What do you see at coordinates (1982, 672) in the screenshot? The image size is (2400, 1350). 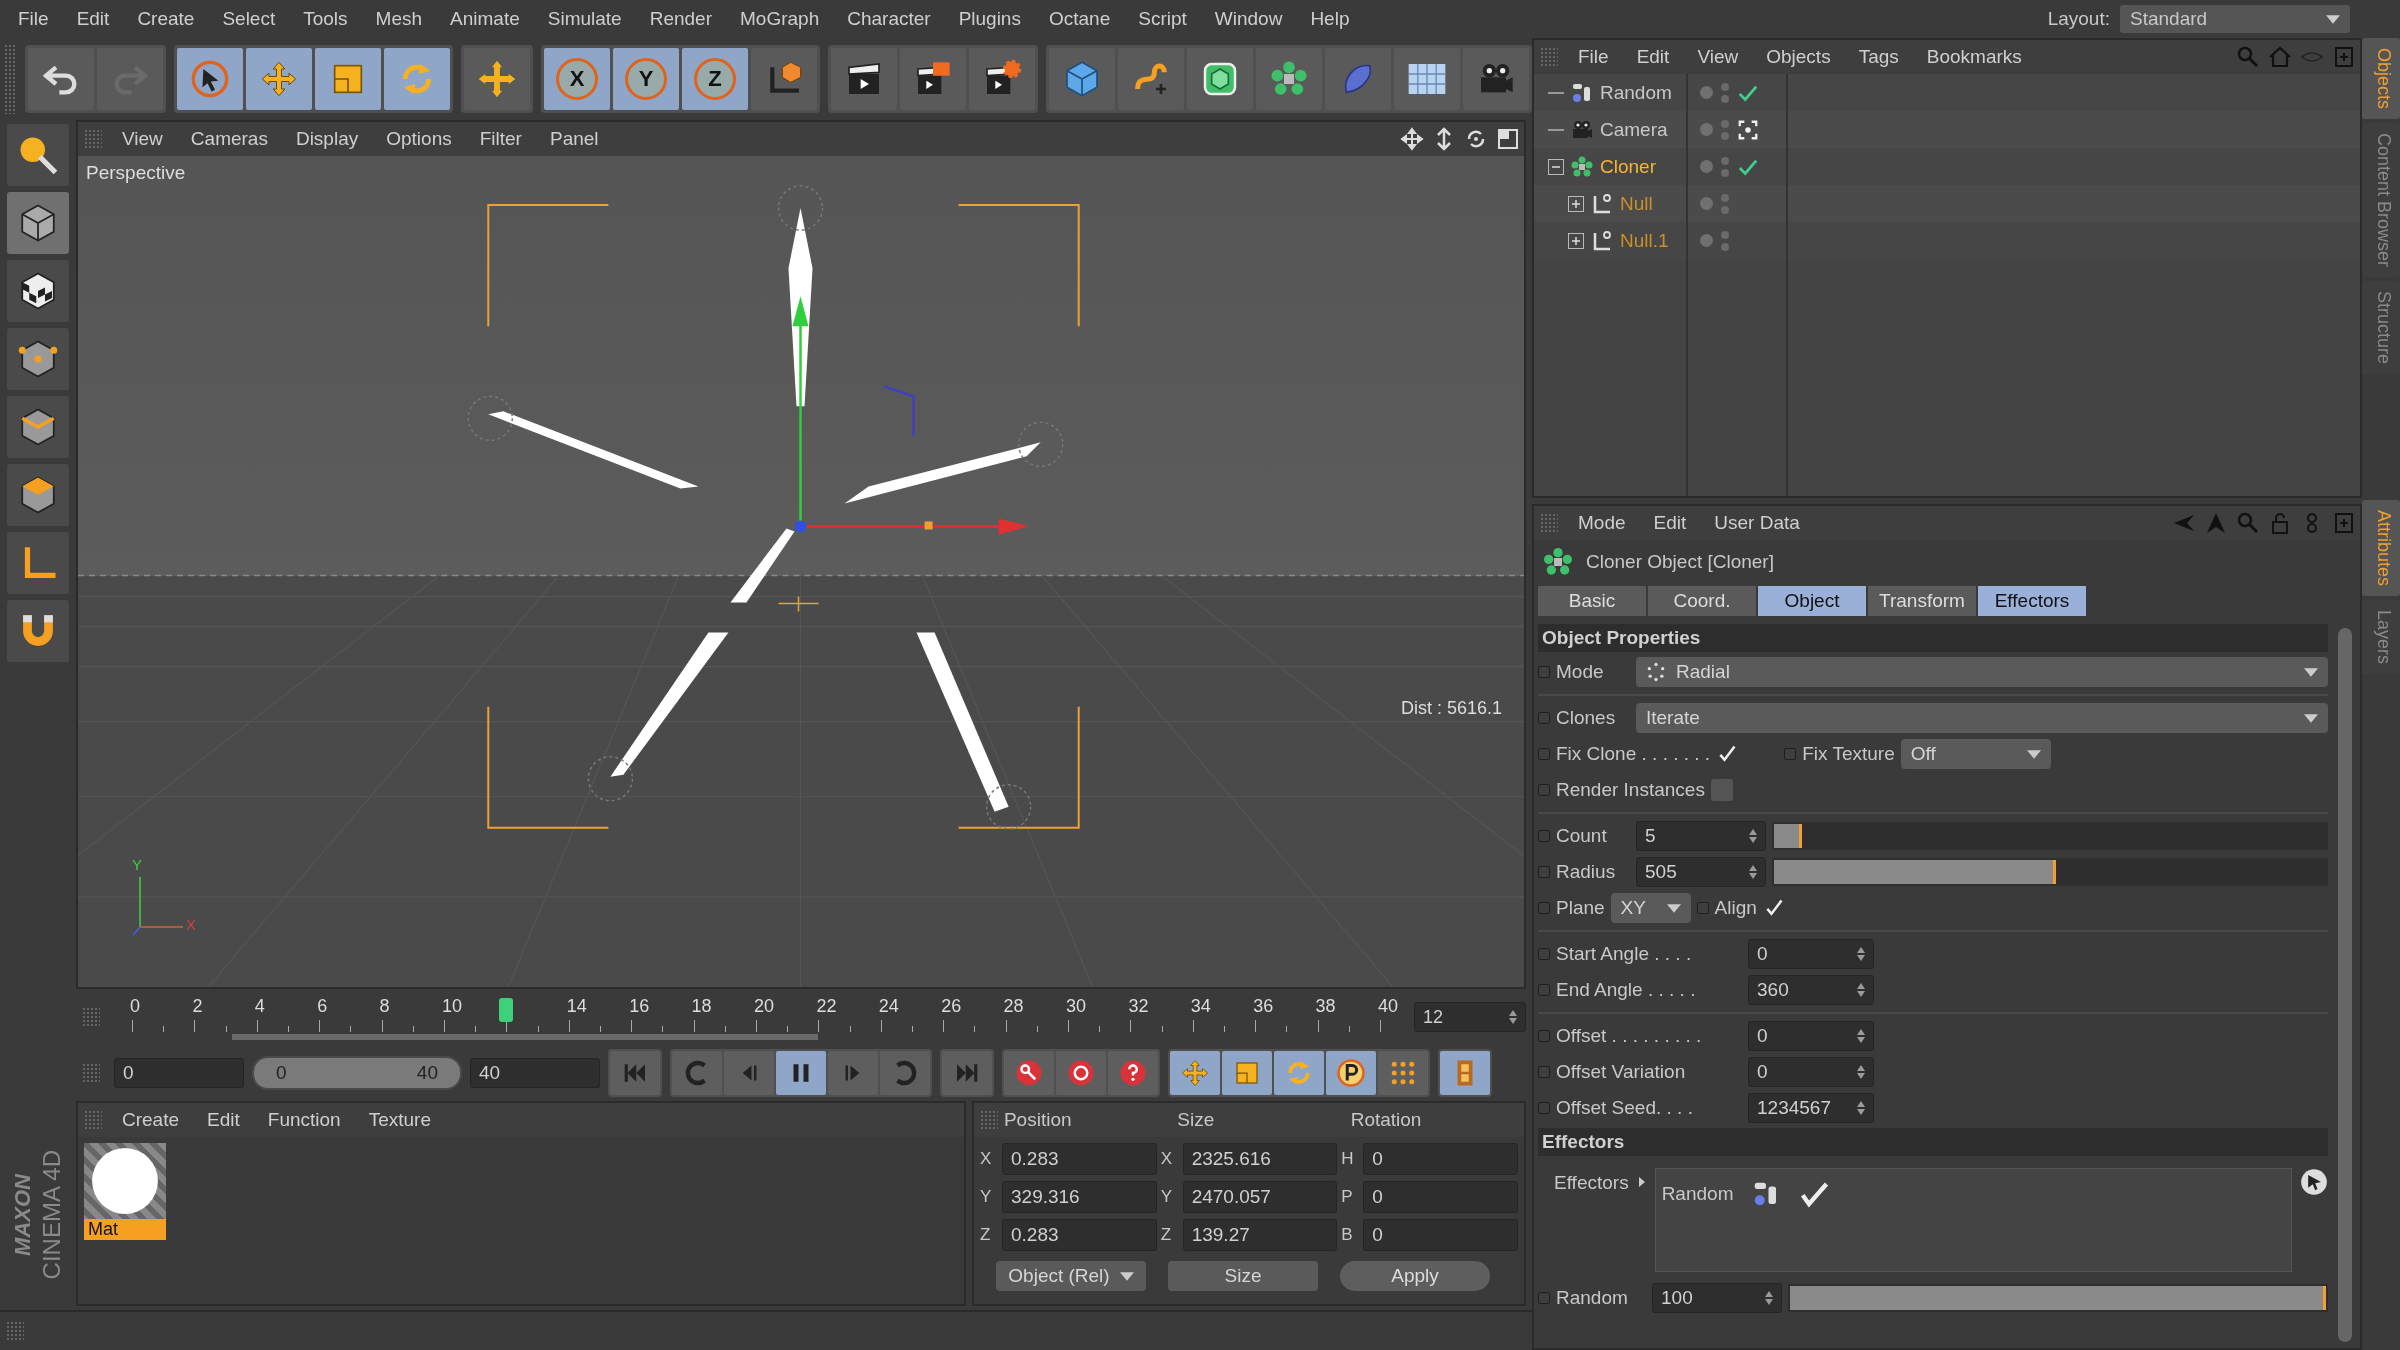 I see `mode-dropdown: Radial` at bounding box center [1982, 672].